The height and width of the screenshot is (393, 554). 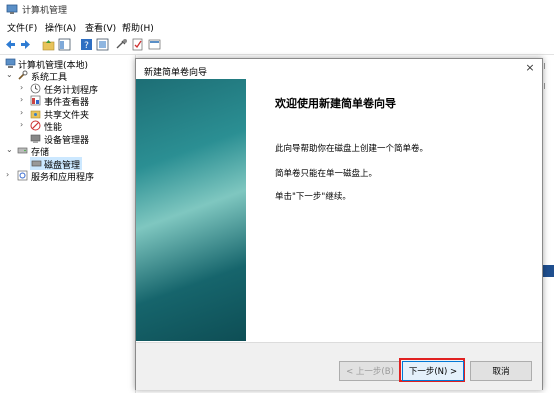 What do you see at coordinates (102, 44) in the screenshot?
I see `view-icon` at bounding box center [102, 44].